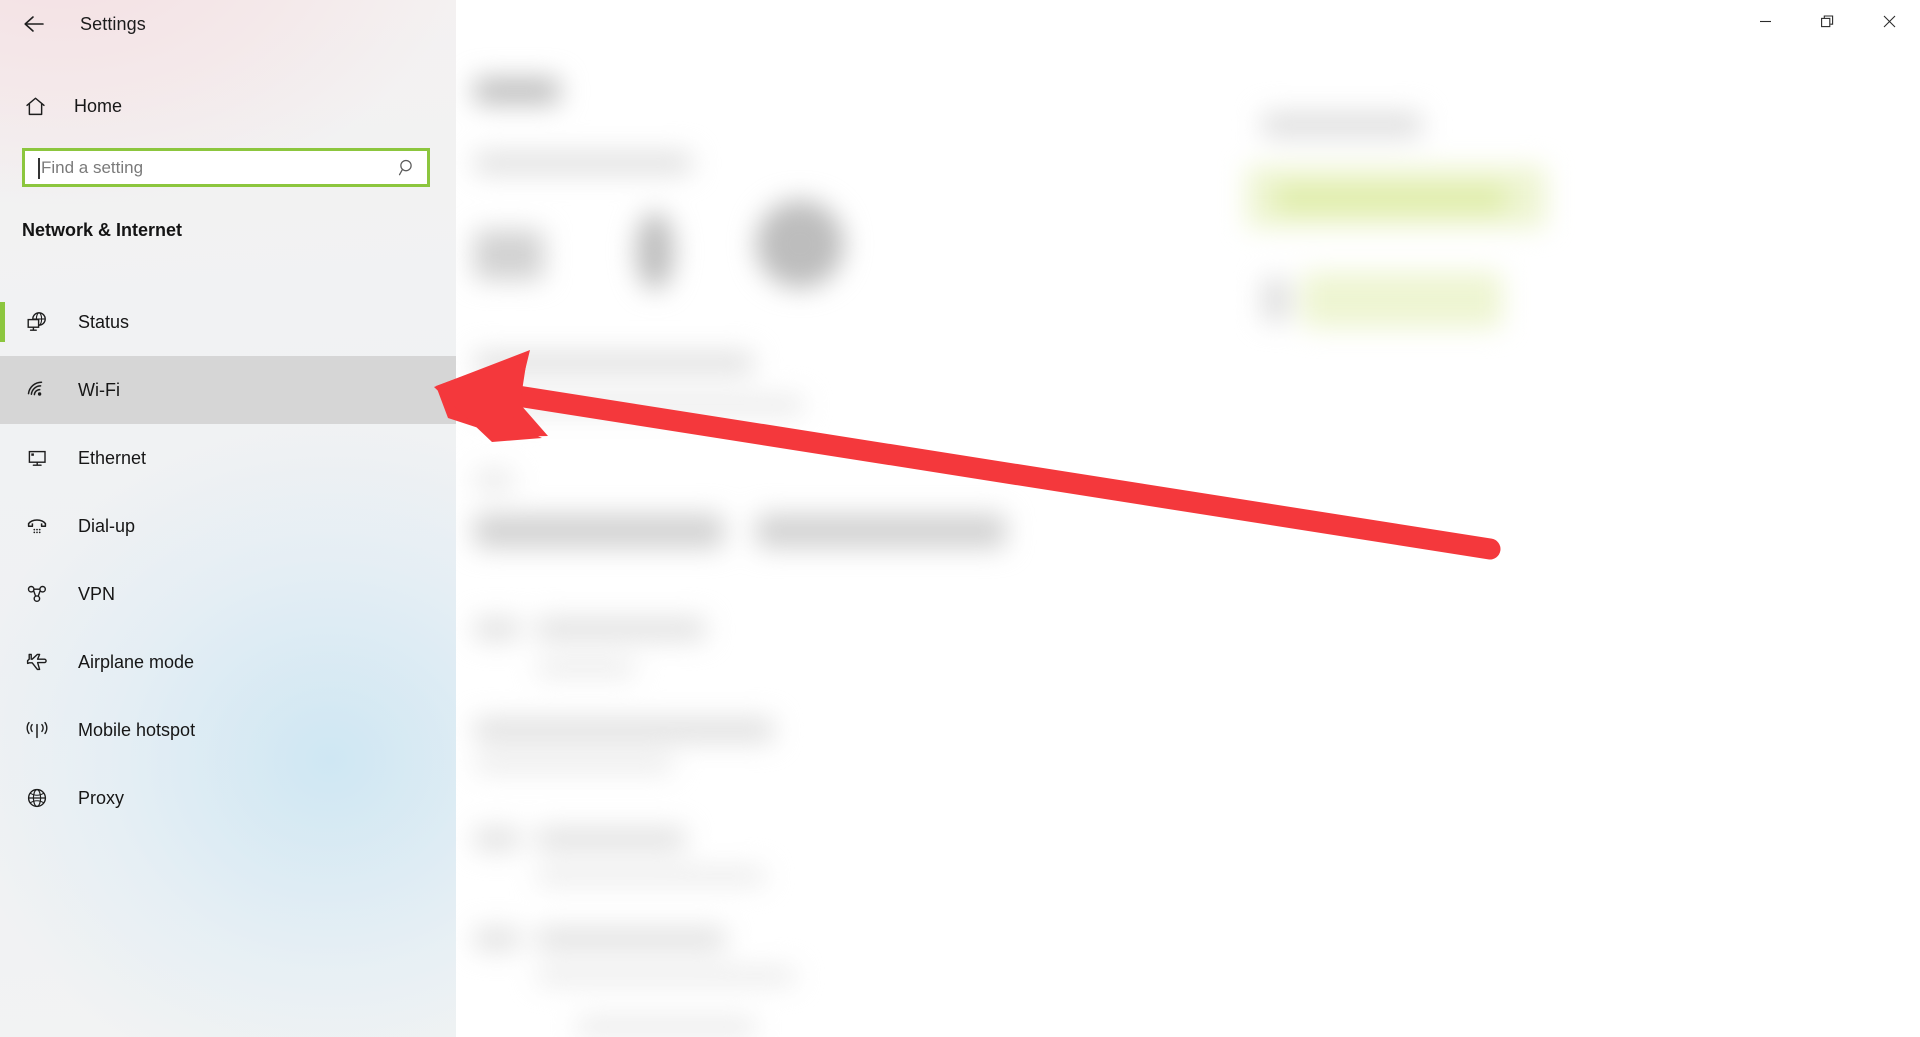 The image size is (1920, 1037). I want to click on globe-monitor-icon, so click(37, 322).